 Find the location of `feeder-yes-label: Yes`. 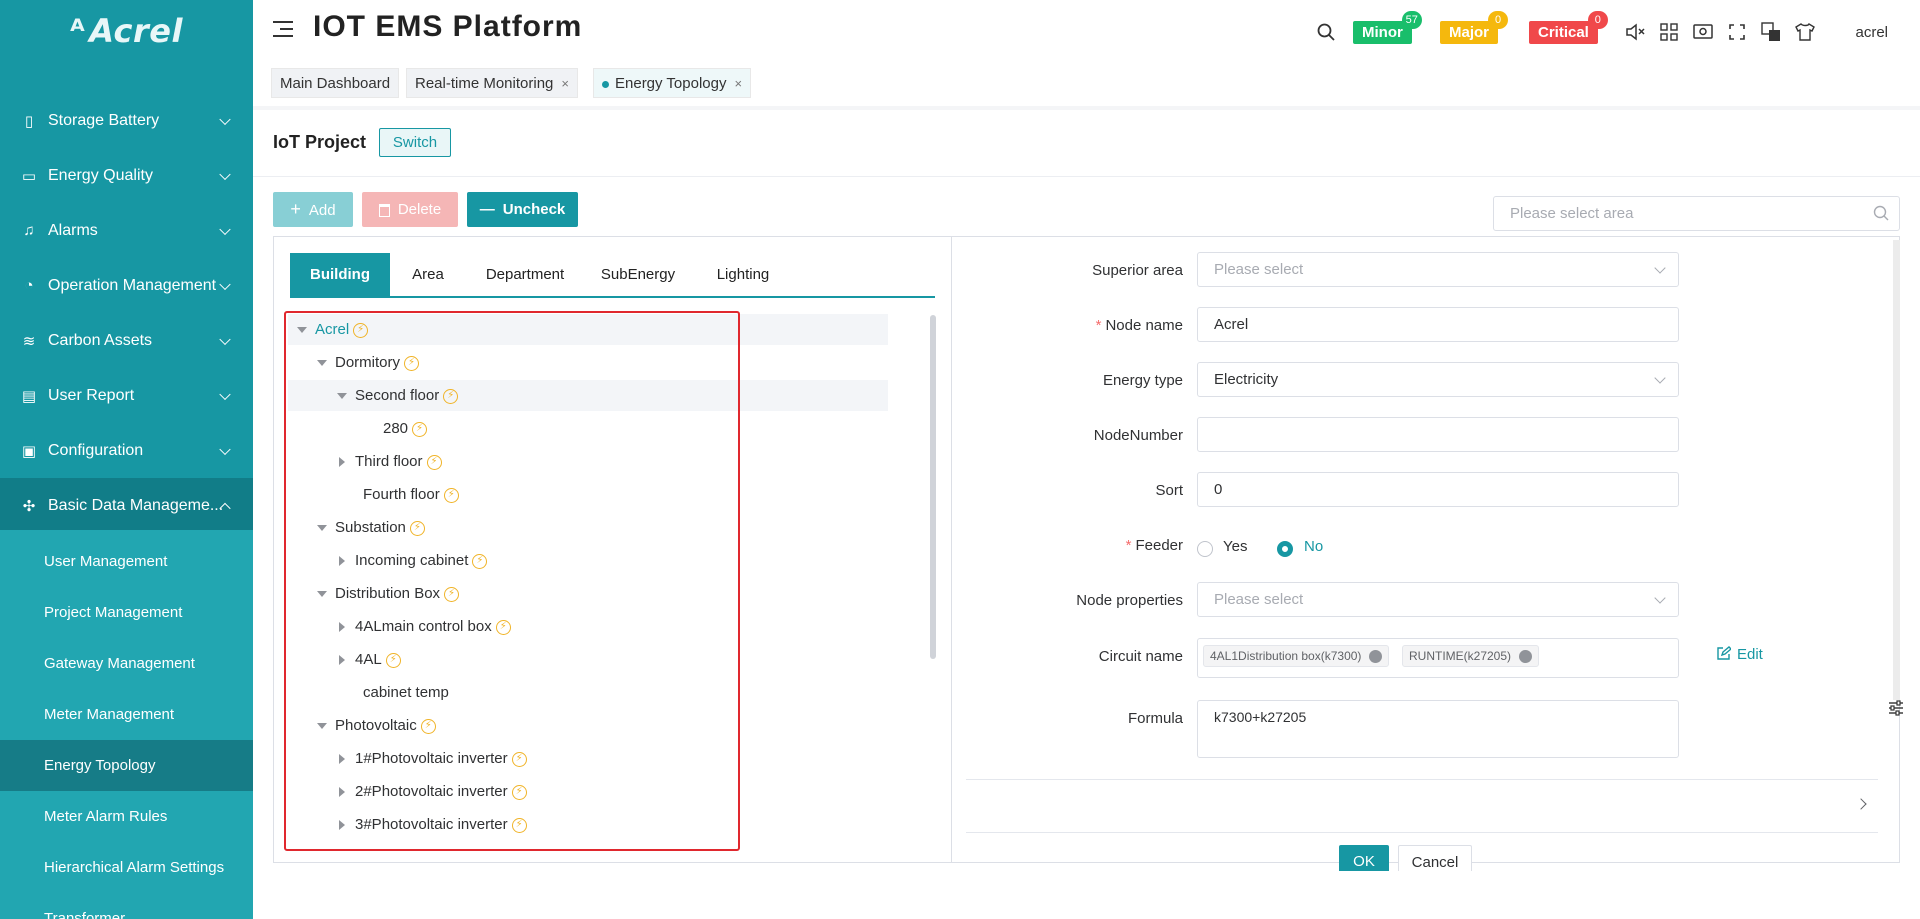

feeder-yes-label: Yes is located at coordinates (1235, 546).